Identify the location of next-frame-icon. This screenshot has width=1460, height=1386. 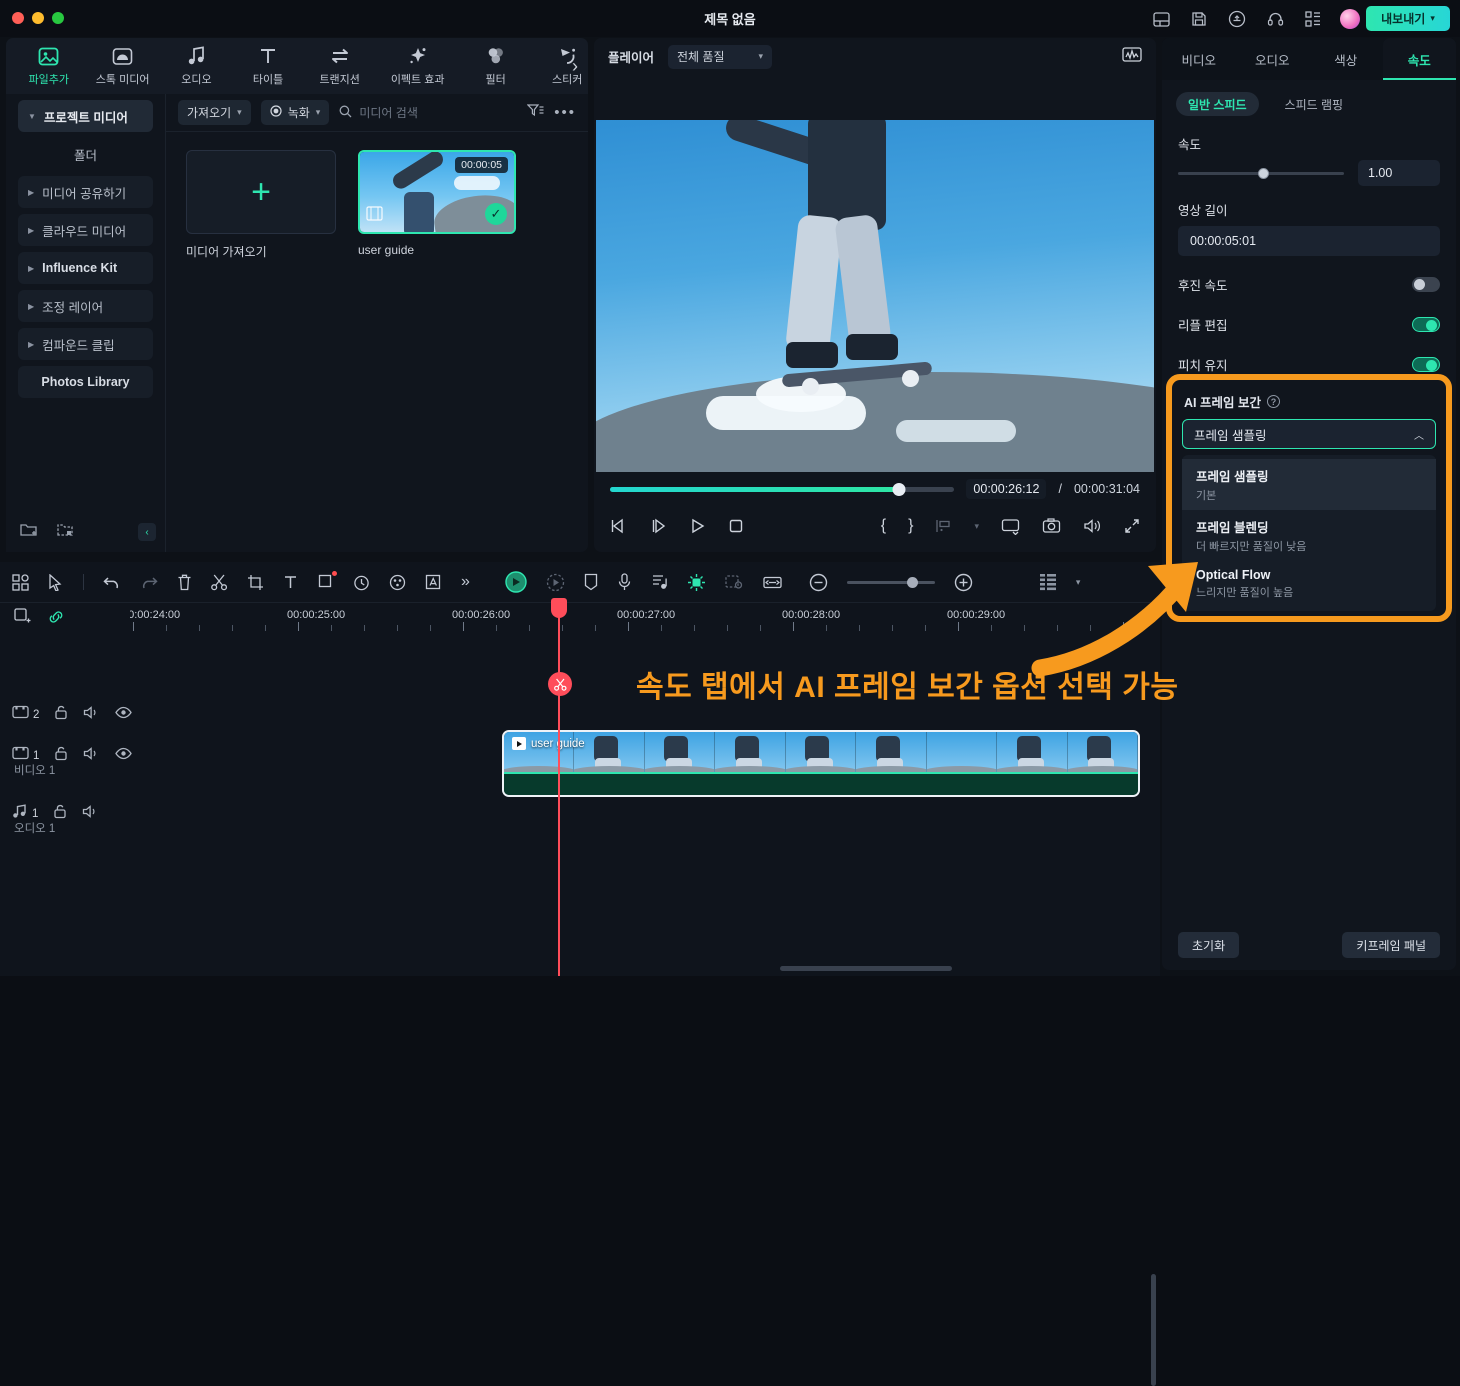
(659, 526).